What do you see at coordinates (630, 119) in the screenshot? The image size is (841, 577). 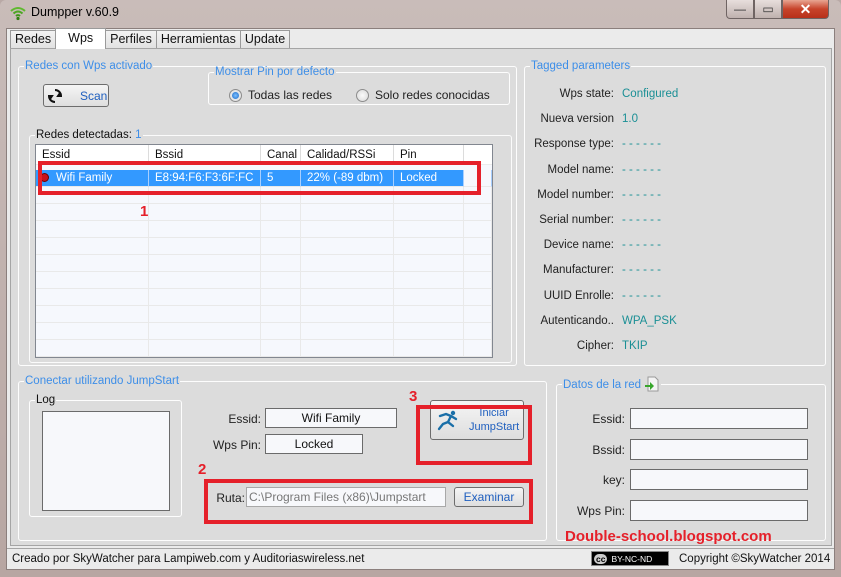 I see `tagged-param-value: 1.0` at bounding box center [630, 119].